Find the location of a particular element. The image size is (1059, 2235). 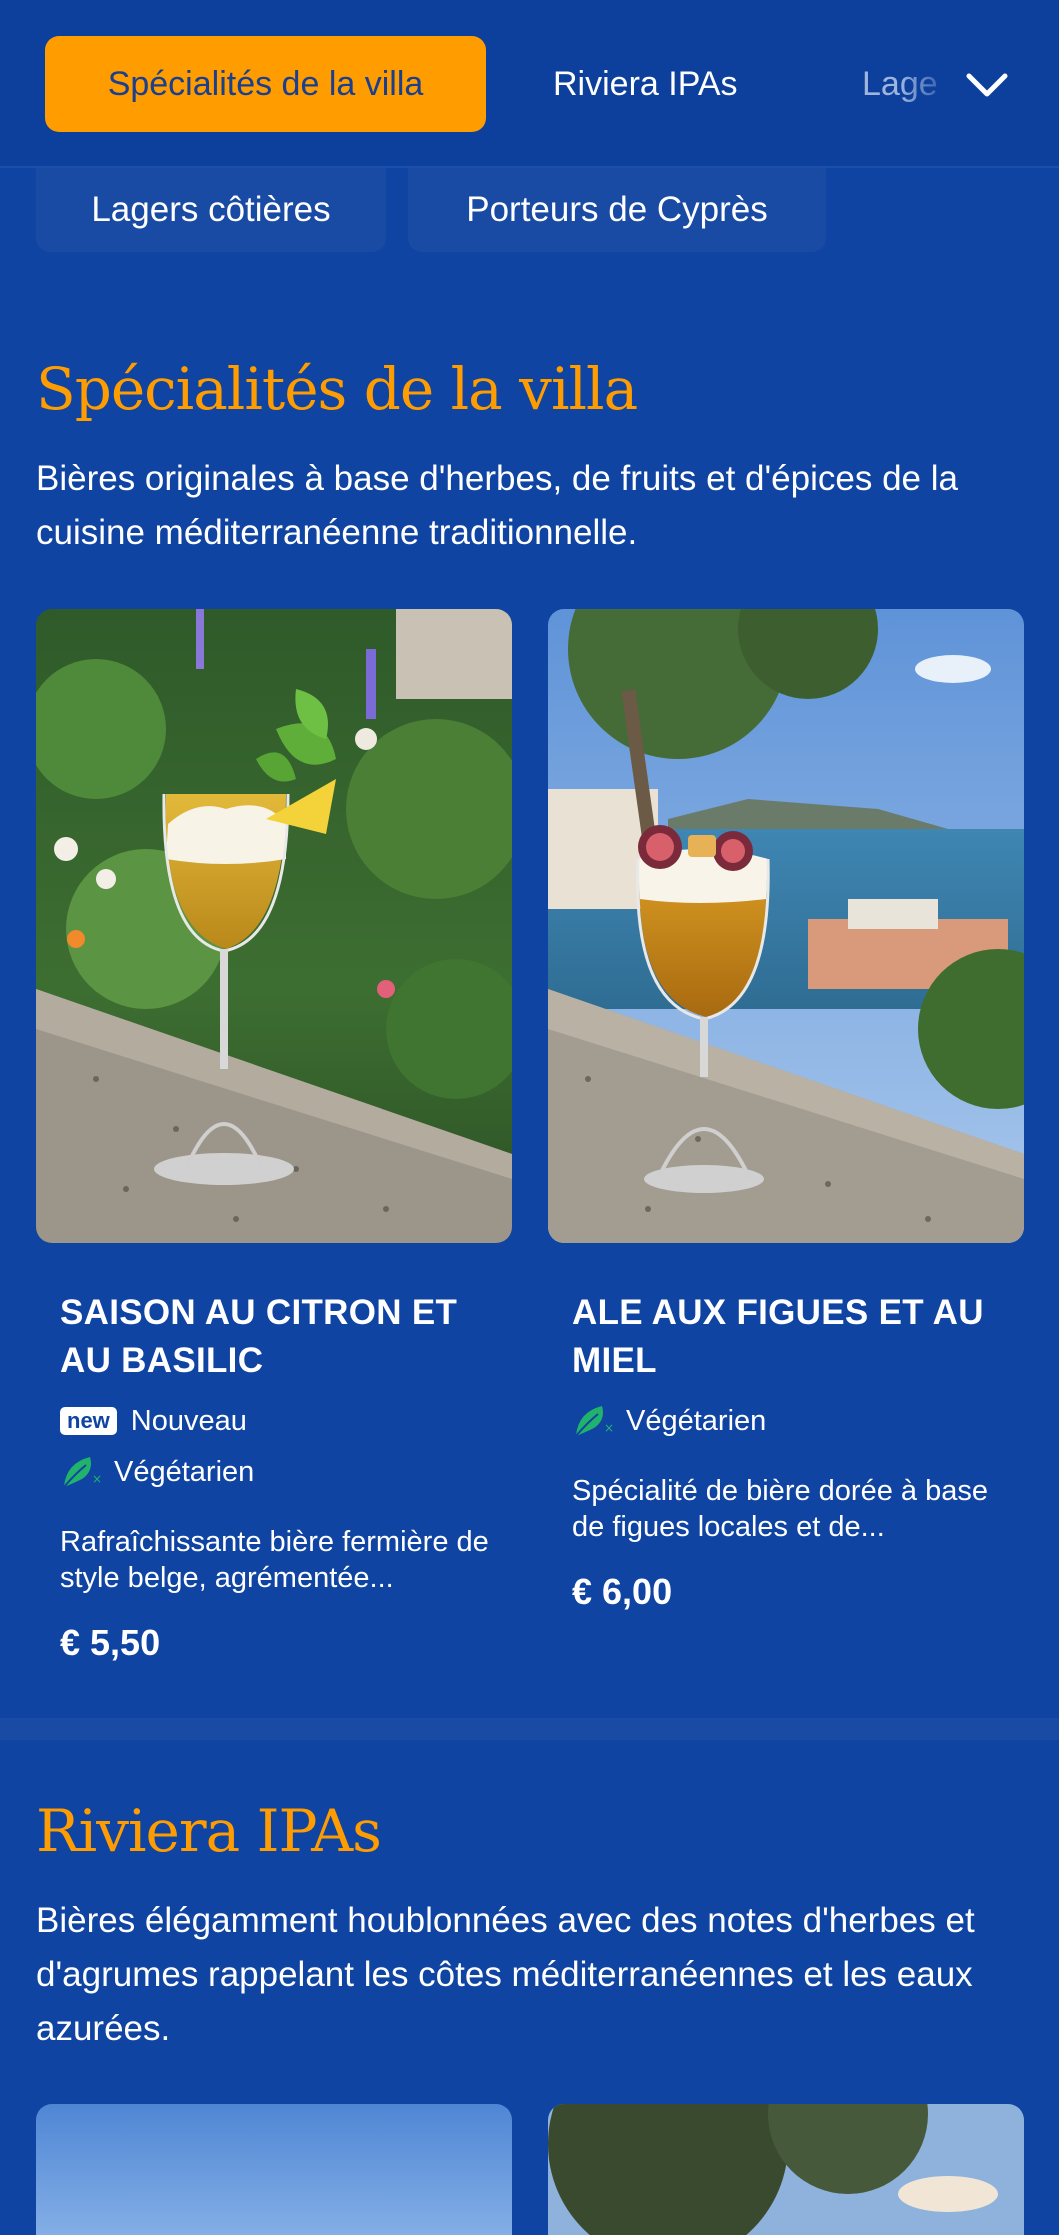

new-badge-icon: new is located at coordinates (88, 1421).